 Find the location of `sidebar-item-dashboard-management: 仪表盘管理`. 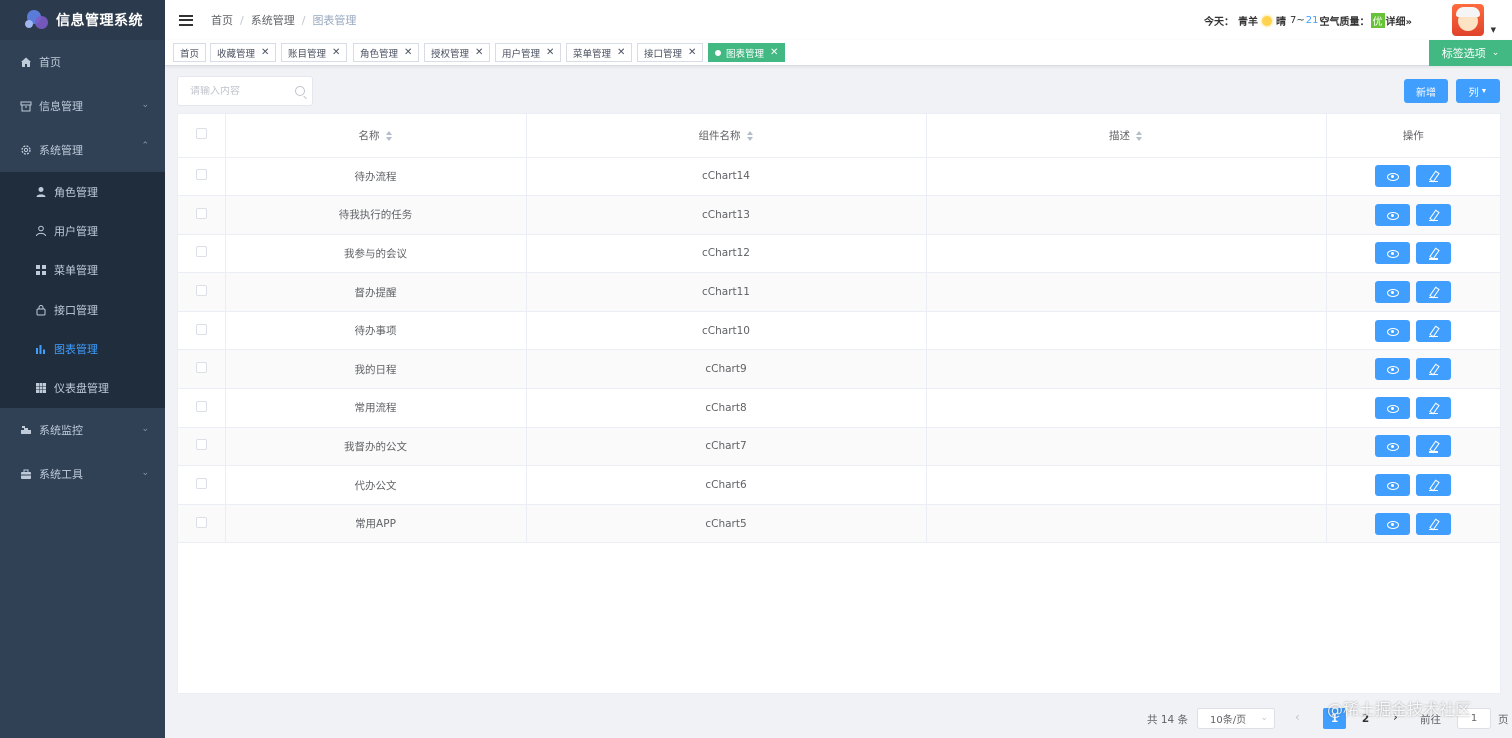

sidebar-item-dashboard-management: 仪表盘管理 is located at coordinates (82, 387).